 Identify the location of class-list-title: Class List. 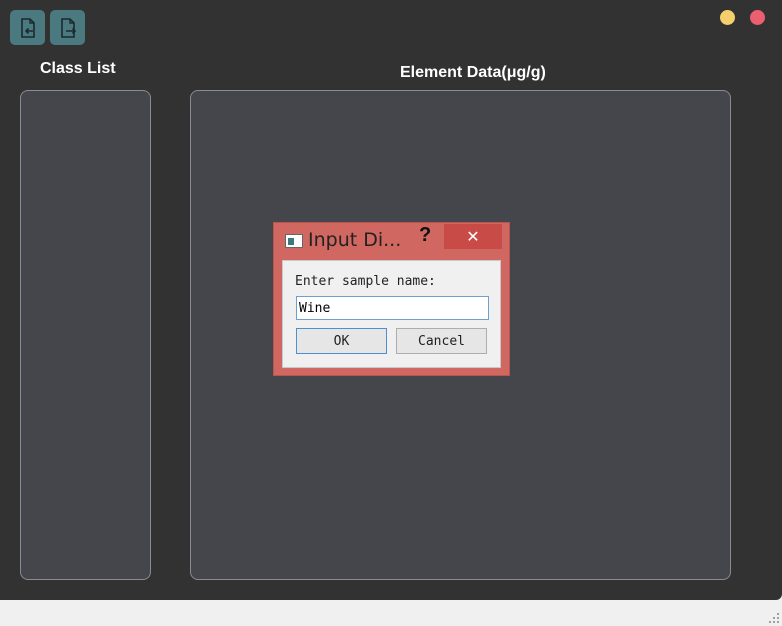
(78, 68).